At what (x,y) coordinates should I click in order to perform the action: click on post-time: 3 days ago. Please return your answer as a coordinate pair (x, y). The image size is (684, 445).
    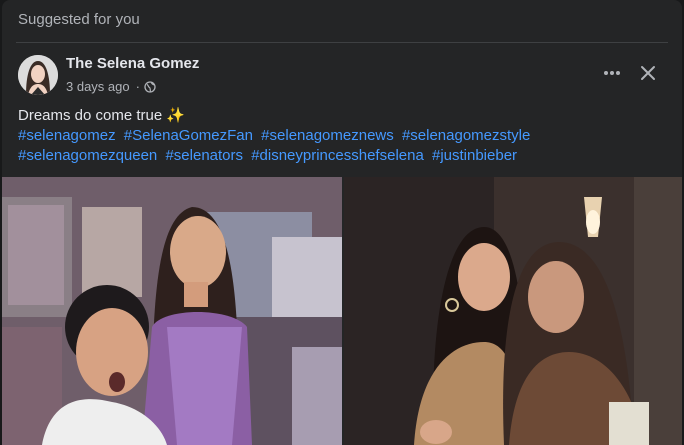
    Looking at the image, I should click on (98, 86).